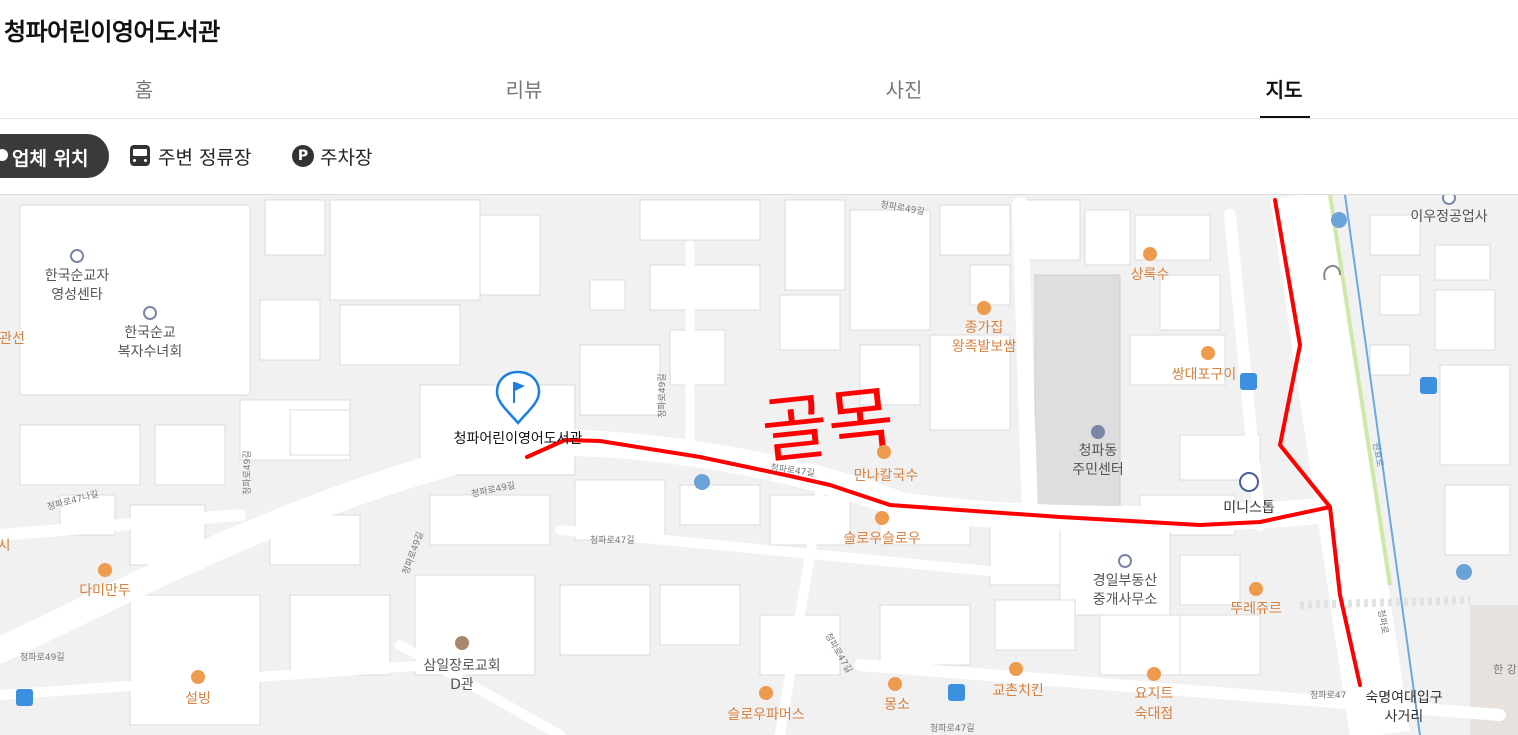 This screenshot has height=735, width=1518. What do you see at coordinates (1249, 508) in the screenshot?
I see `poi-label: 미니스톱` at bounding box center [1249, 508].